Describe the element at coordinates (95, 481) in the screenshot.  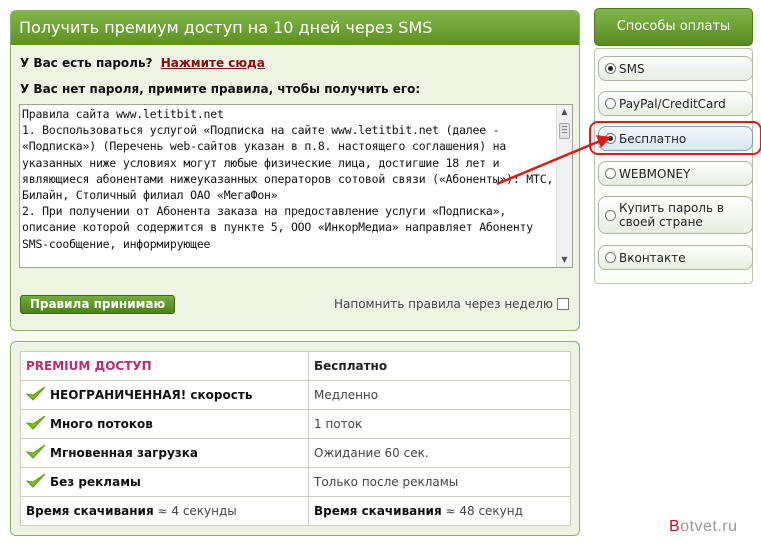
I see `premium-feature: Без рекламы` at that location.